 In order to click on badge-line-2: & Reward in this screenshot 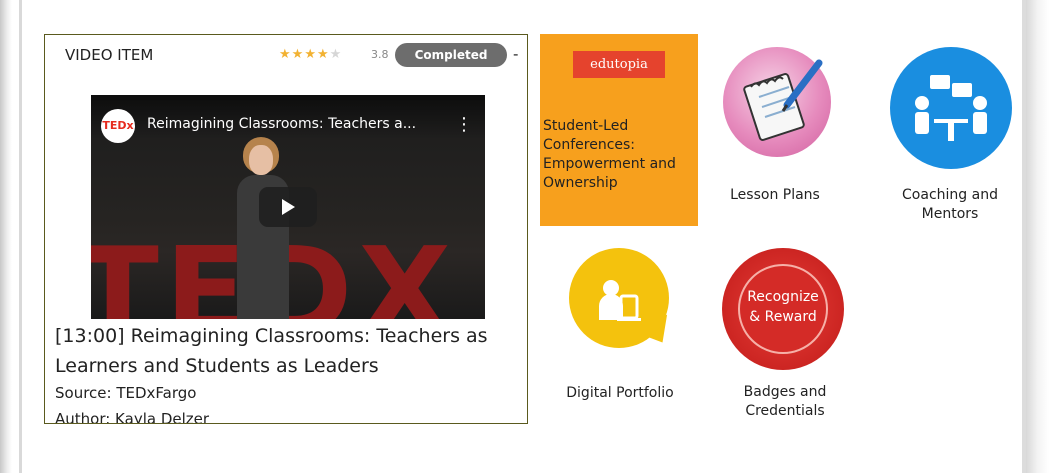, I will do `click(783, 317)`.